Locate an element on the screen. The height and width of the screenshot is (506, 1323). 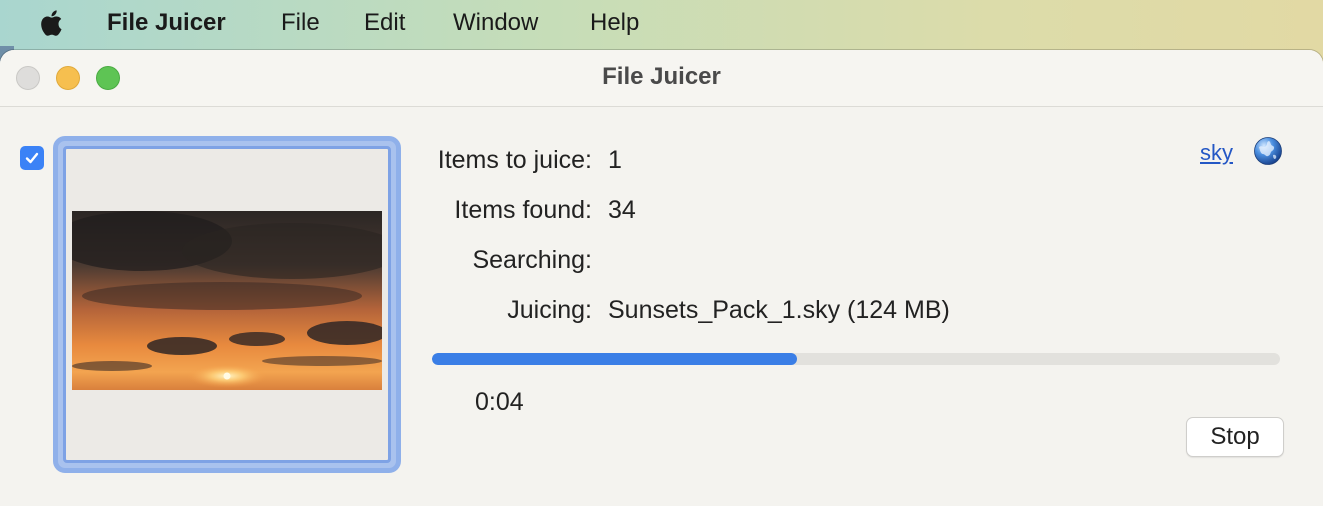
menu-file: File is located at coordinates (300, 23).